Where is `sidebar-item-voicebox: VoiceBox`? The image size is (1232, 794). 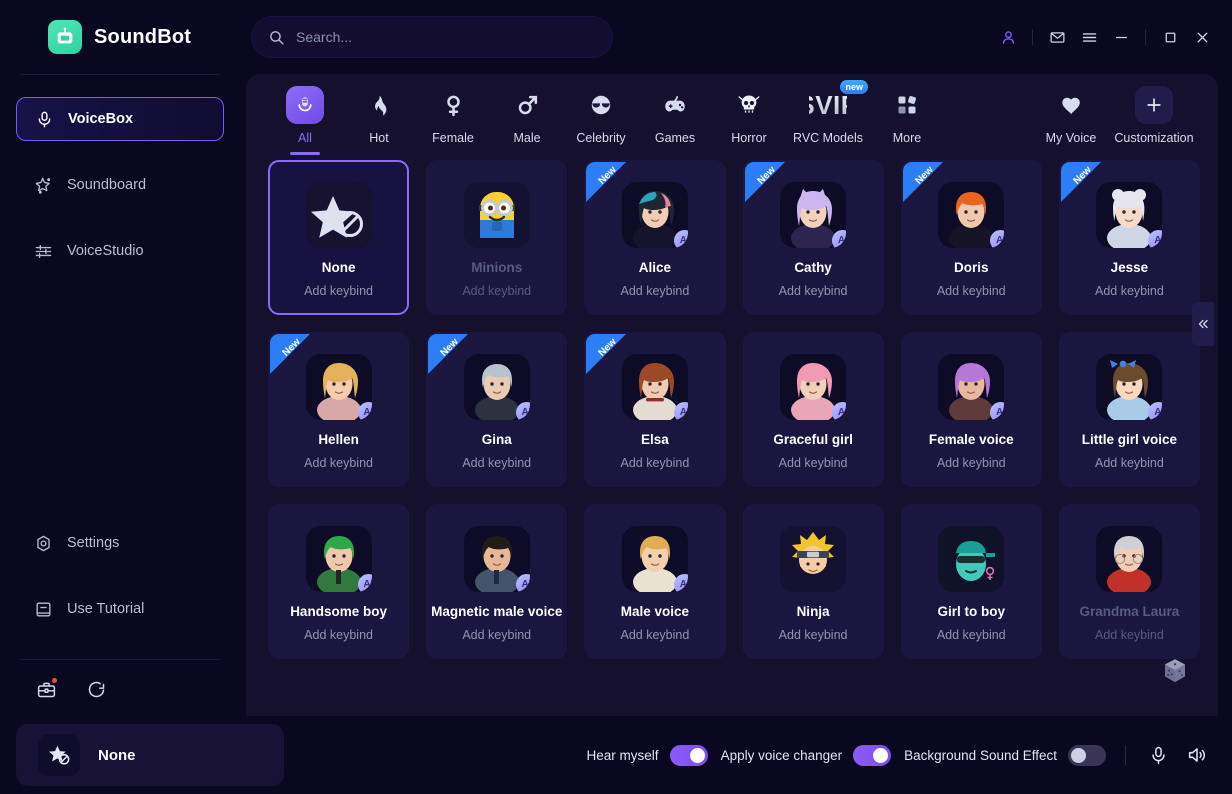
sidebar-item-voicebox: VoiceBox is located at coordinates (120, 119).